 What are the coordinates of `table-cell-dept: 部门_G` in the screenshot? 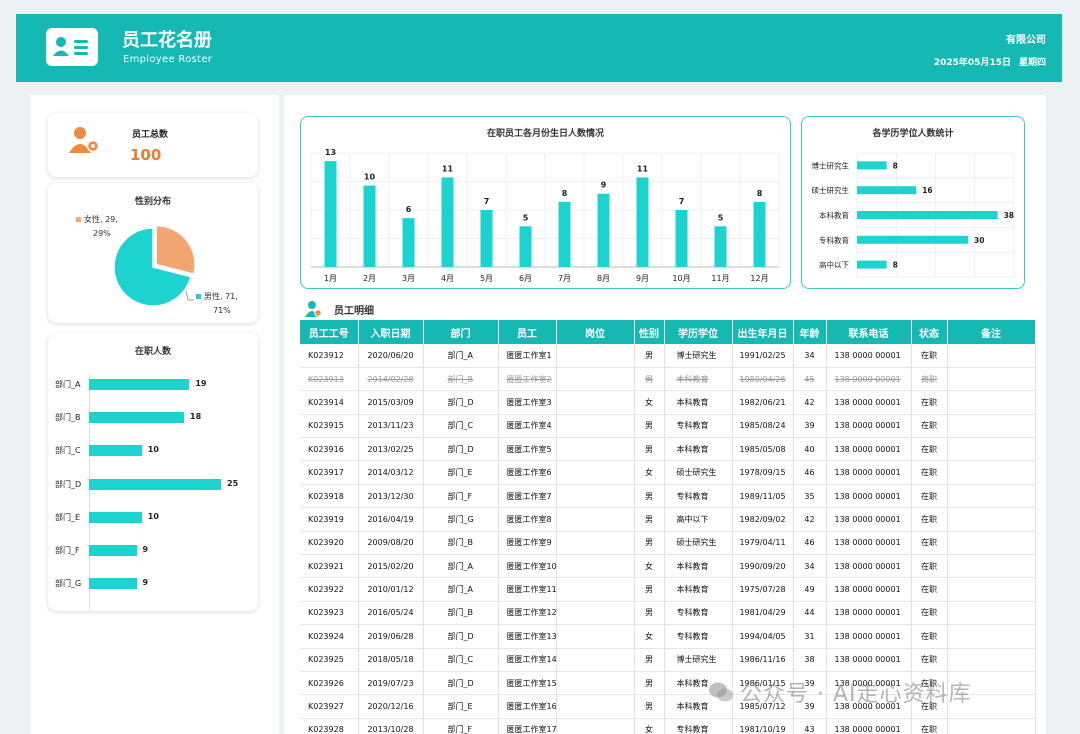 It's located at (461, 519).